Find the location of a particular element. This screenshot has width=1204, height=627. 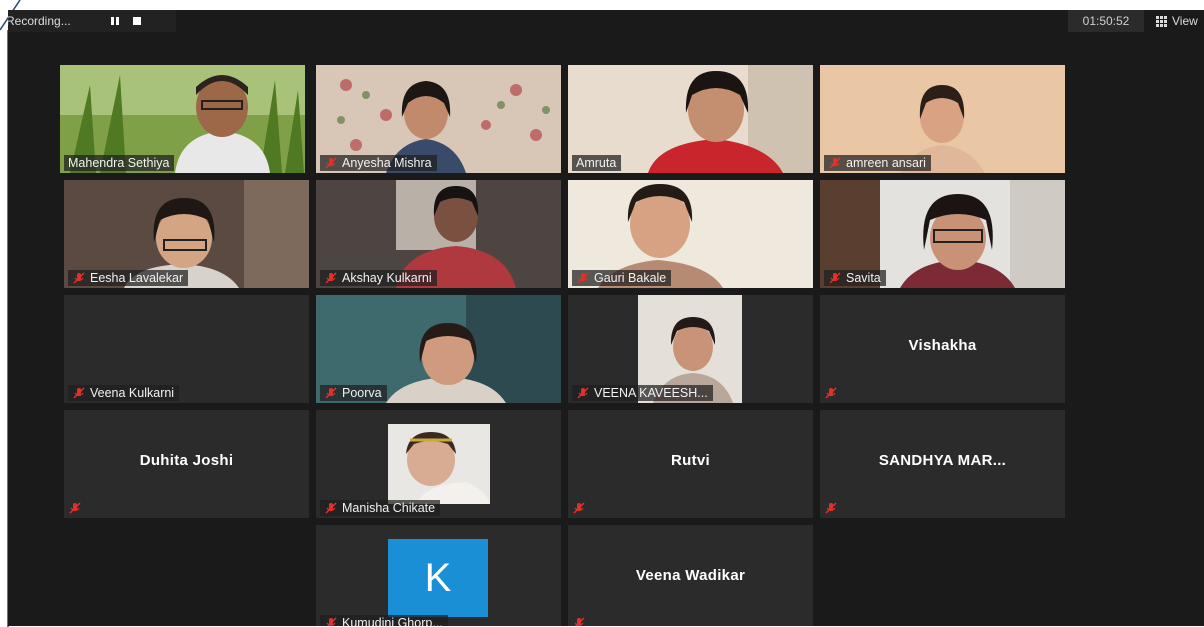

participant-name-tag: Amruta is located at coordinates (597, 163).